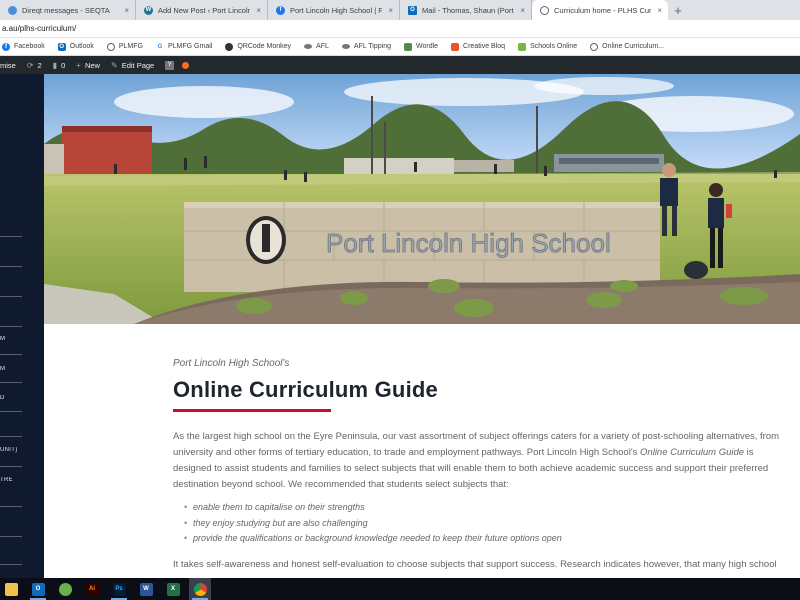 This screenshot has height=600, width=800. I want to click on admin-edit-page-button: ✎ Edit Page, so click(132, 65).